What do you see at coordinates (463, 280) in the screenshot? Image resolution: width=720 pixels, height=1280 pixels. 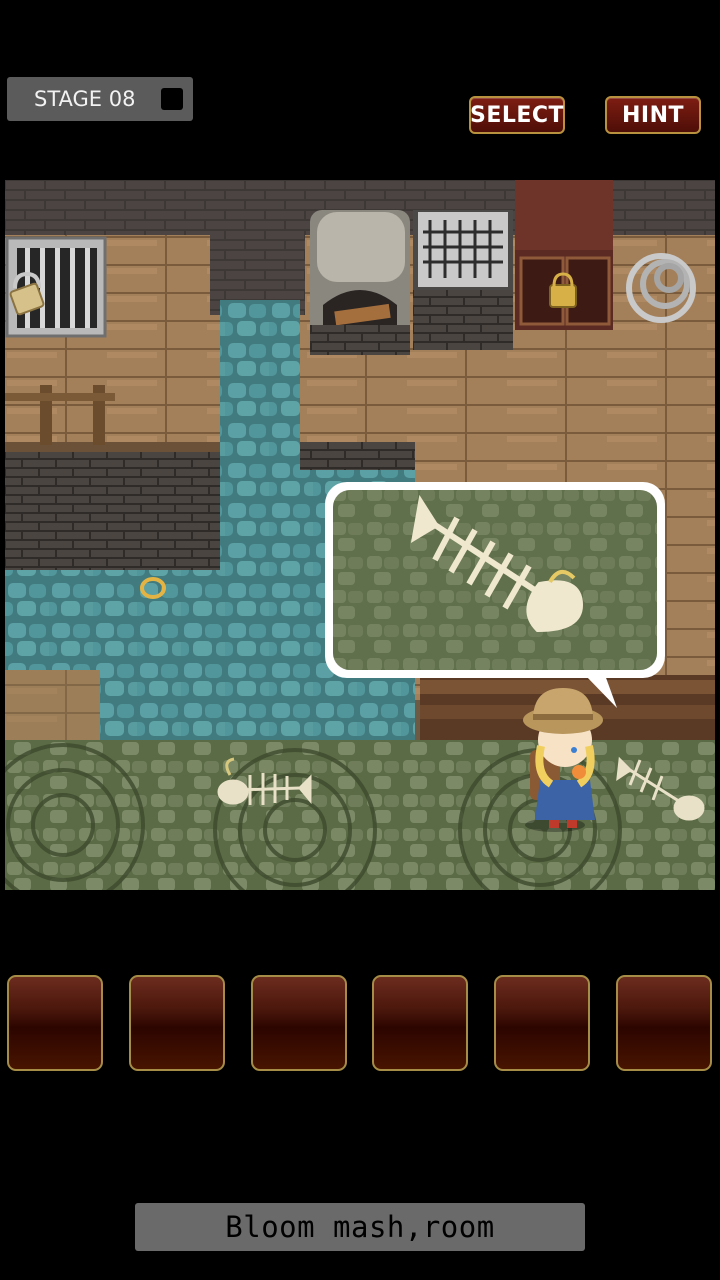 I see `iron-grate` at bounding box center [463, 280].